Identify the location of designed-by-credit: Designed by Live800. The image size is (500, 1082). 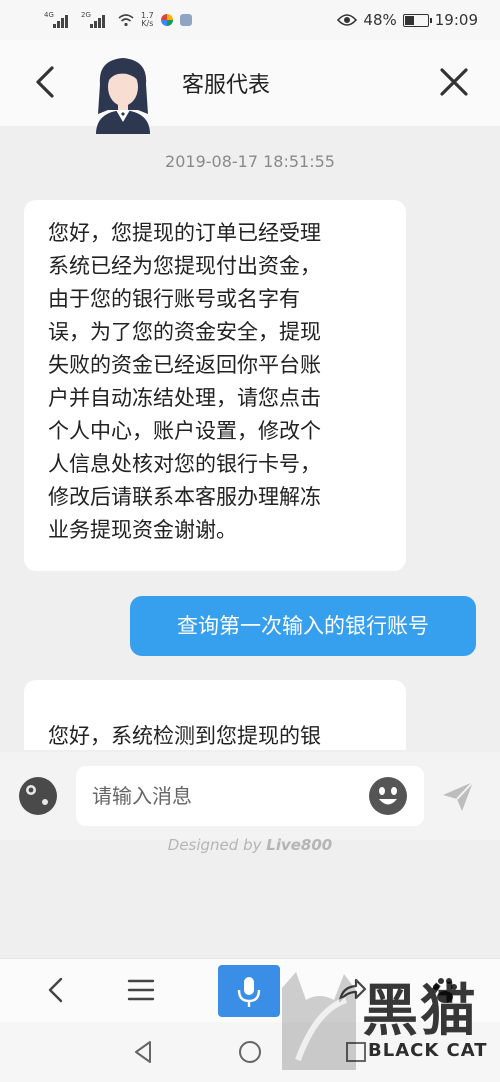
(250, 845).